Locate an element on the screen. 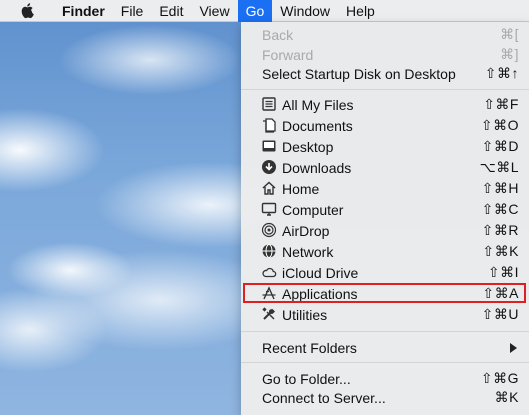 This screenshot has width=529, height=415. menu-item-downloads: Downloads ⌥⌘L is located at coordinates (385, 167).